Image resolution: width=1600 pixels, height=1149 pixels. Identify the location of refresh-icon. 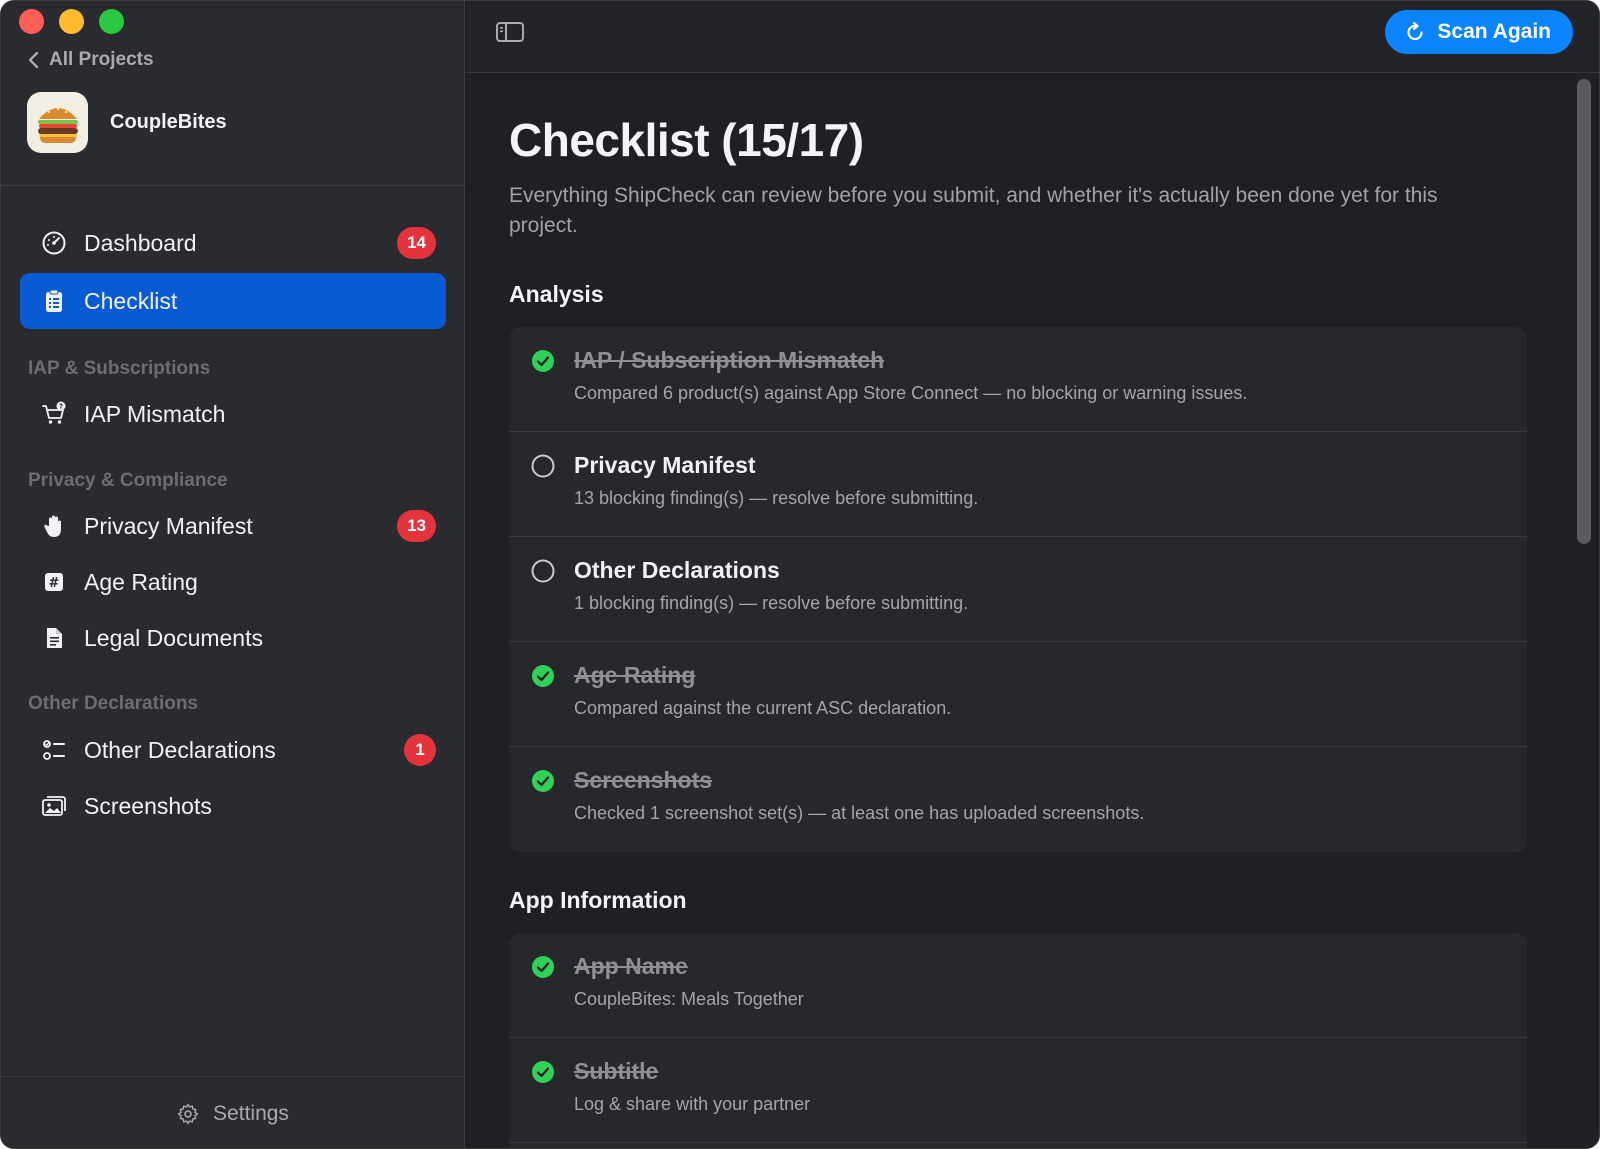
(1415, 31).